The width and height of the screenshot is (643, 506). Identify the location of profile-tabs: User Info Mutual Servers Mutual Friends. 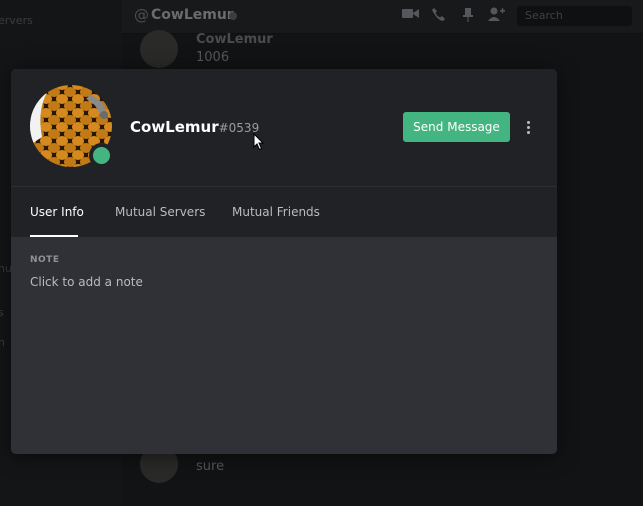
(284, 212).